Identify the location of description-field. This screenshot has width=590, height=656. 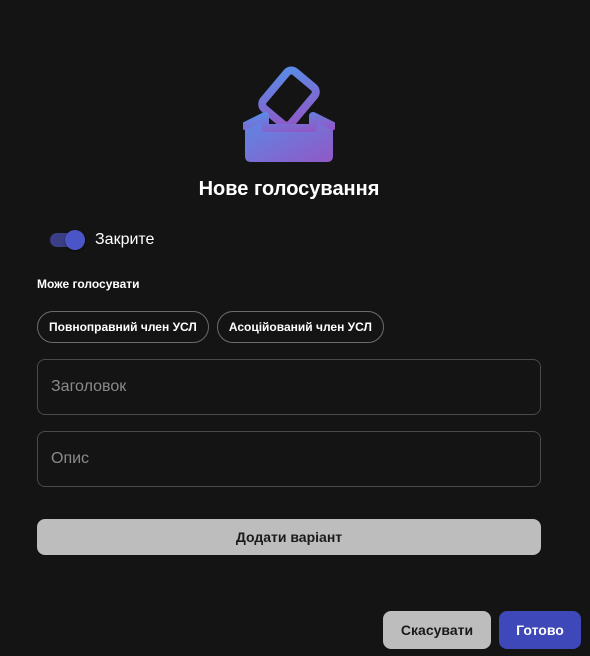
(289, 459).